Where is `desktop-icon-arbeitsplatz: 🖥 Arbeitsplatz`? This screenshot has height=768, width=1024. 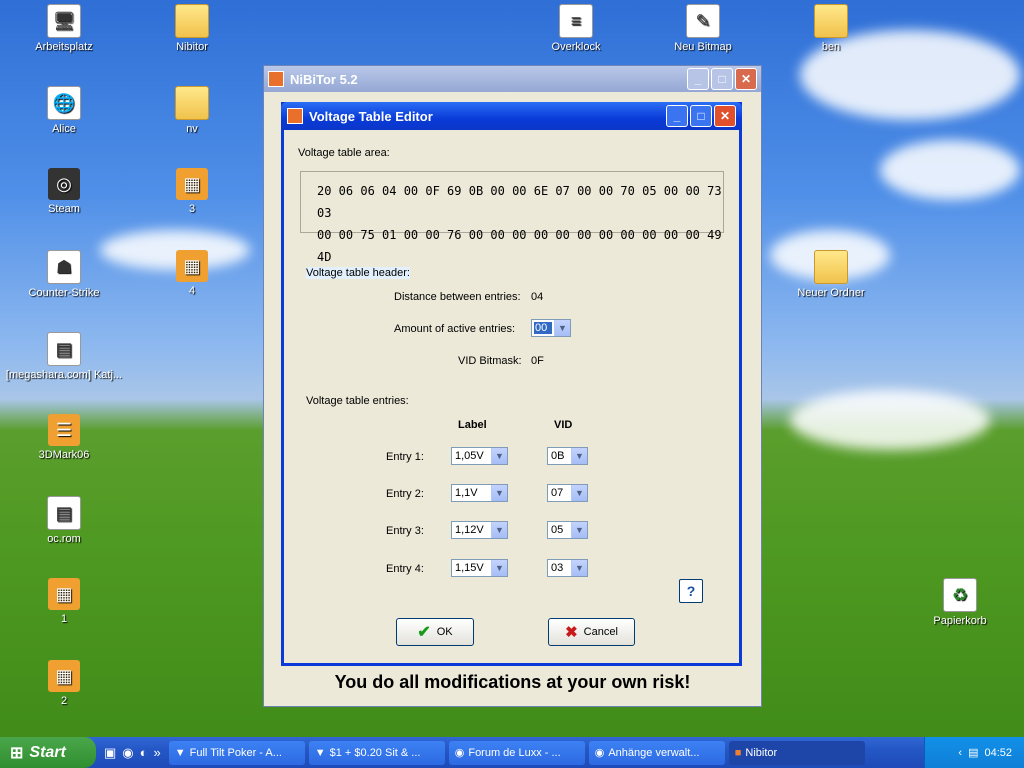
desktop-icon-arbeitsplatz: 🖥 Arbeitsplatz is located at coordinates (64, 28).